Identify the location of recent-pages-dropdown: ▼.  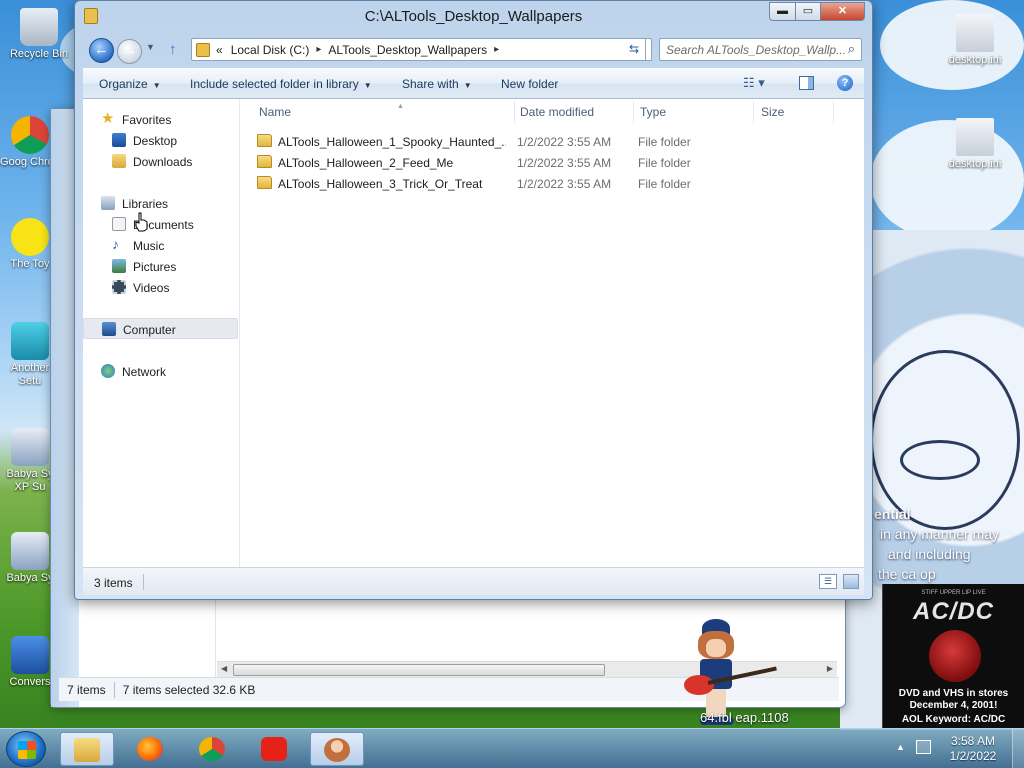
(150, 47).